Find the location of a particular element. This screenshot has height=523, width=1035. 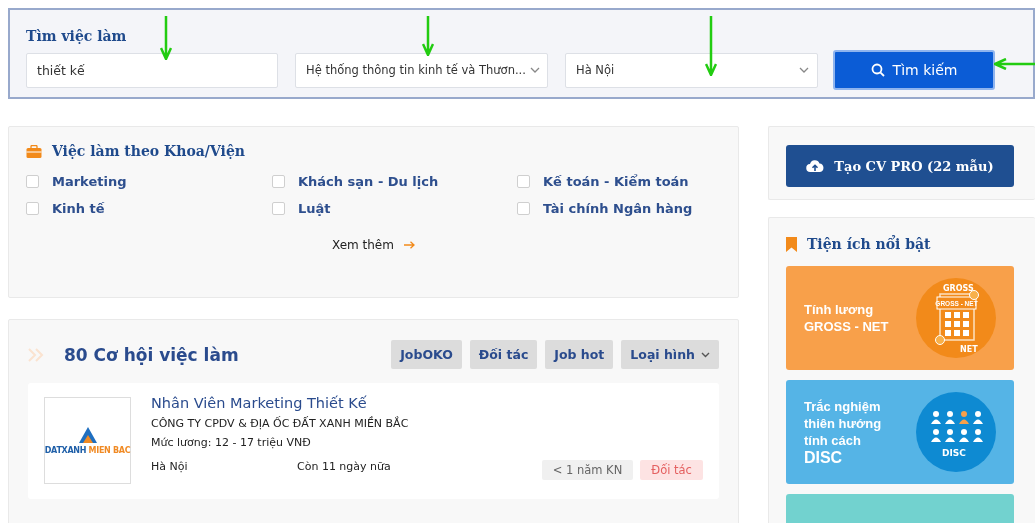

experience-tag: < 1 năm KN is located at coordinates (587, 470).